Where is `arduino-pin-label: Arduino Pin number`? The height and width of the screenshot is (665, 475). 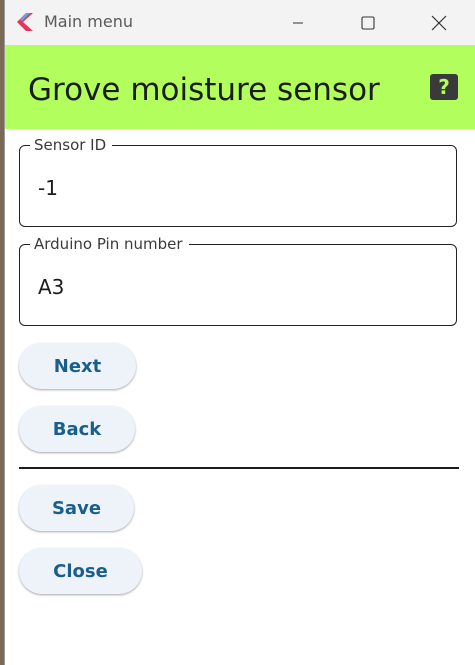 arduino-pin-label: Arduino Pin number is located at coordinates (109, 244).